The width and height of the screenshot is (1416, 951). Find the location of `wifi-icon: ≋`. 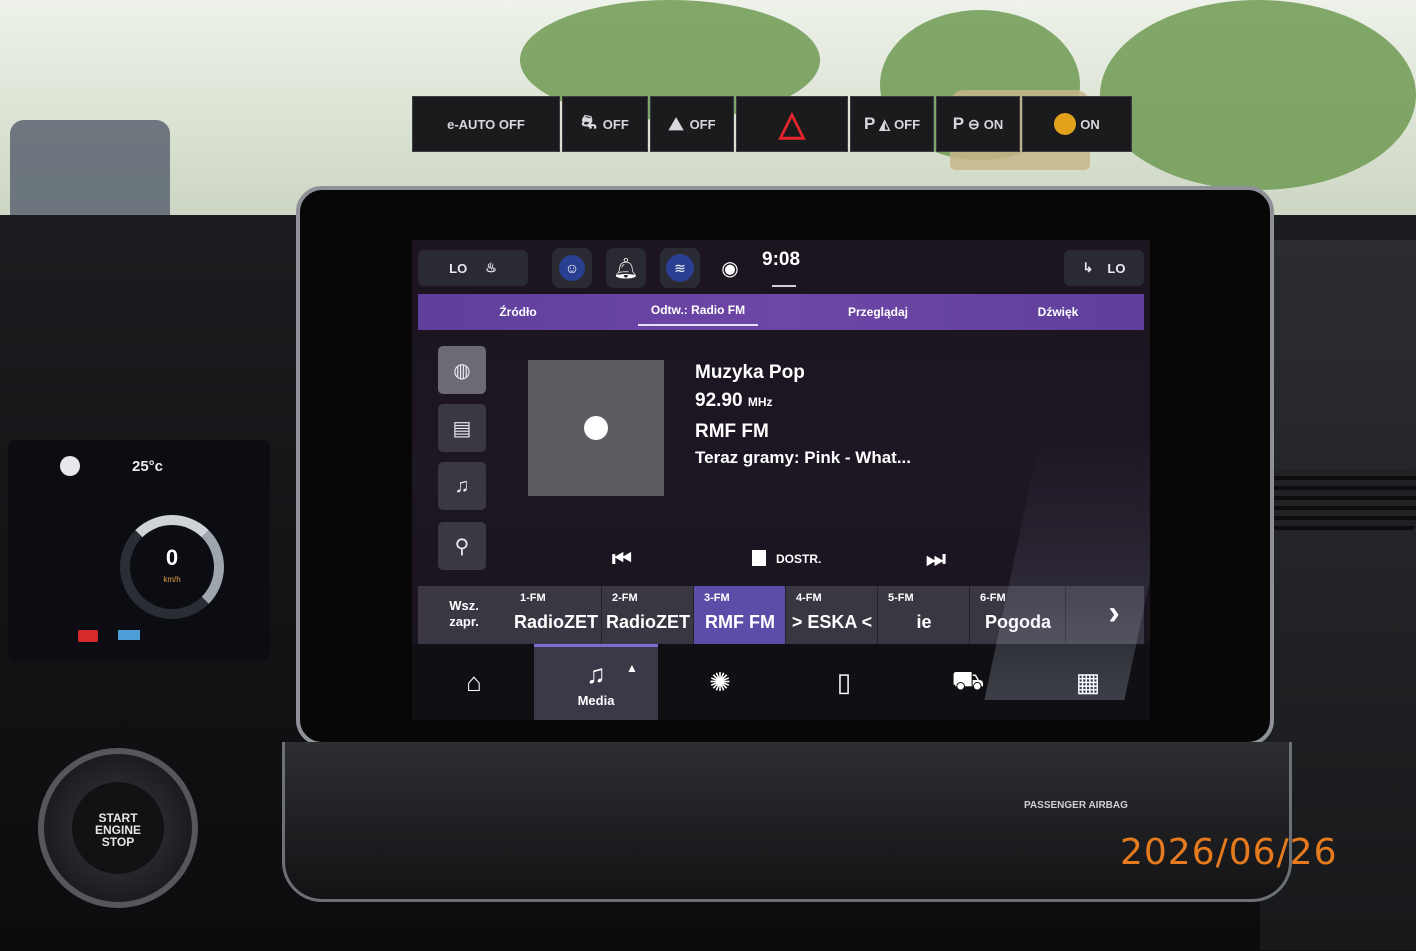

wifi-icon: ≋ is located at coordinates (680, 268).